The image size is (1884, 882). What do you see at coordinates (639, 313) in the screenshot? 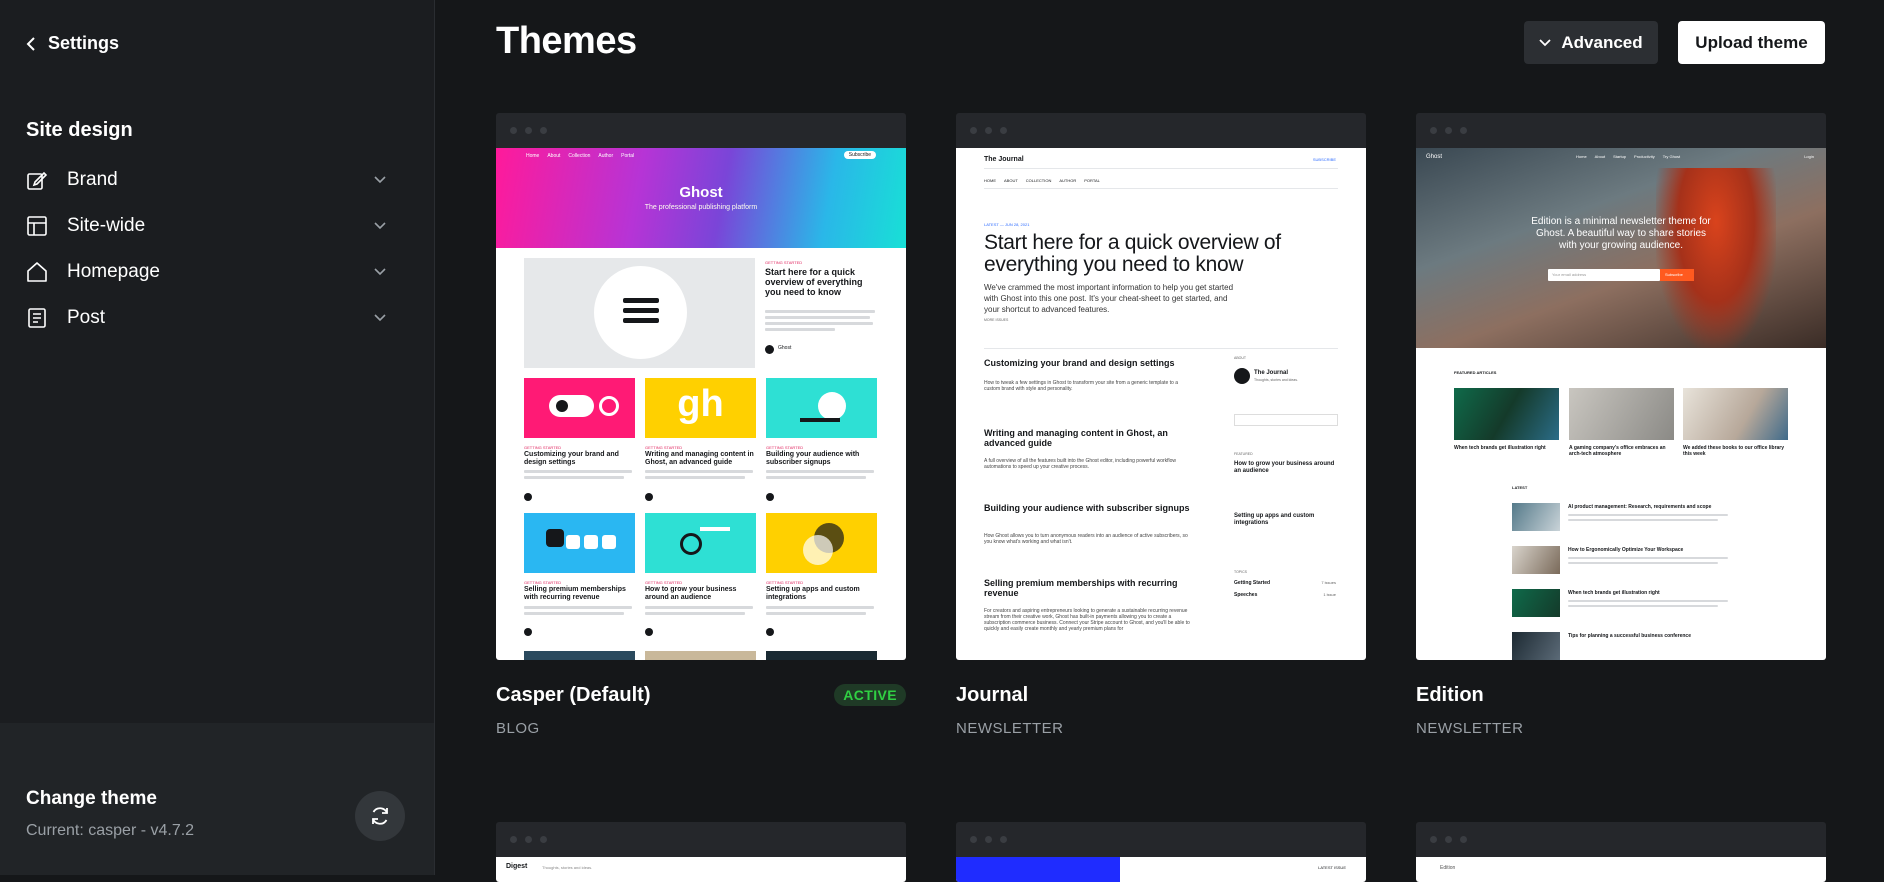
I see `casper-featured-image` at bounding box center [639, 313].